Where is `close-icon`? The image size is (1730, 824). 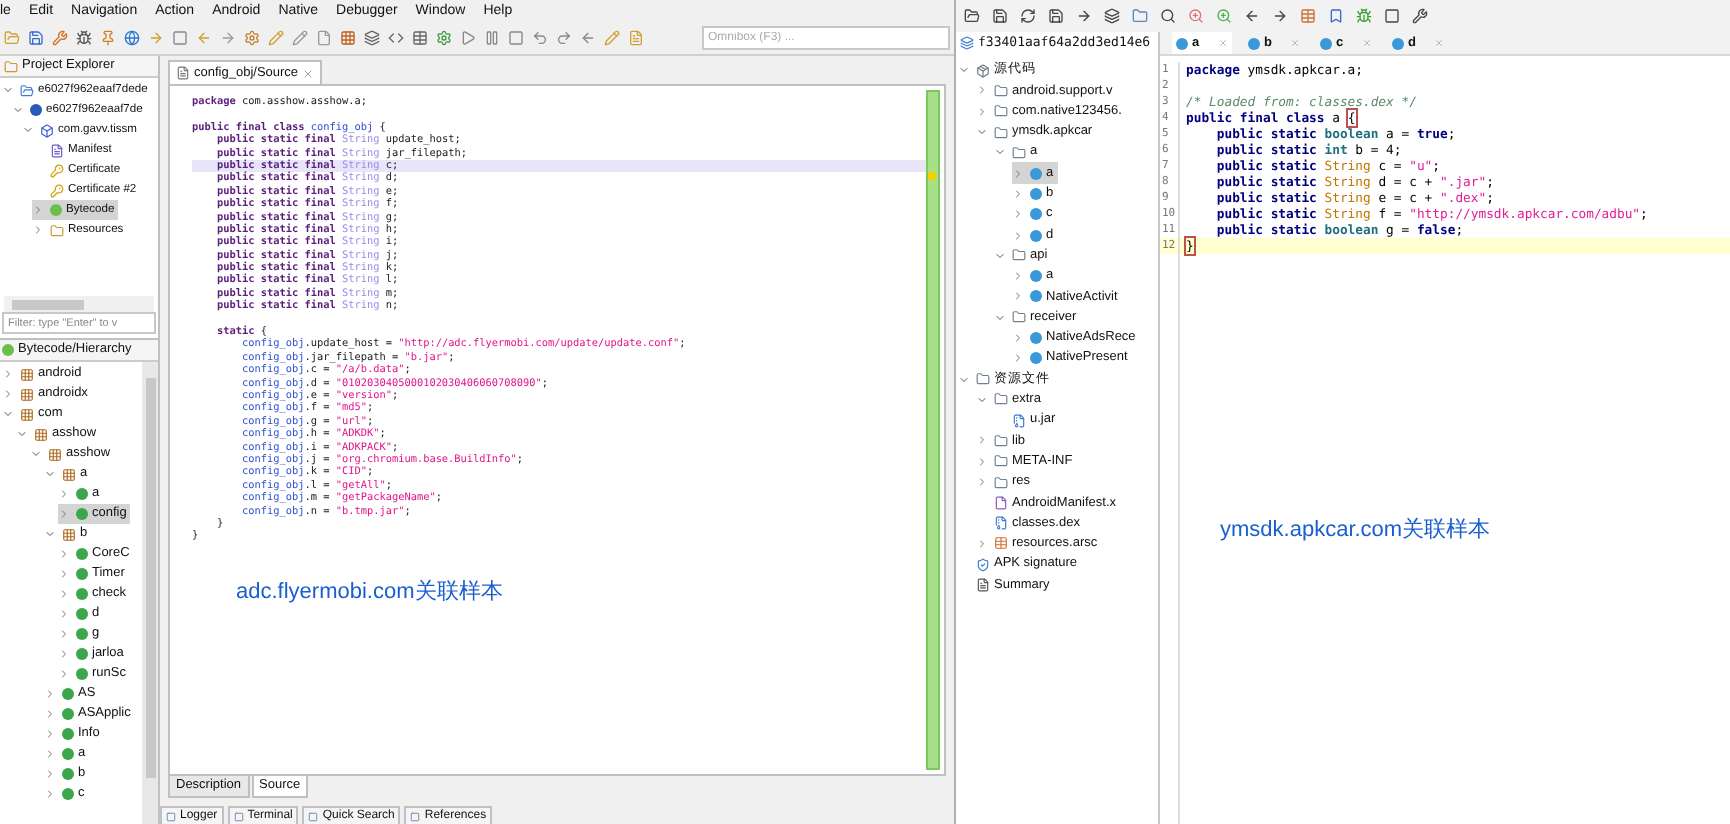 close-icon is located at coordinates (308, 73).